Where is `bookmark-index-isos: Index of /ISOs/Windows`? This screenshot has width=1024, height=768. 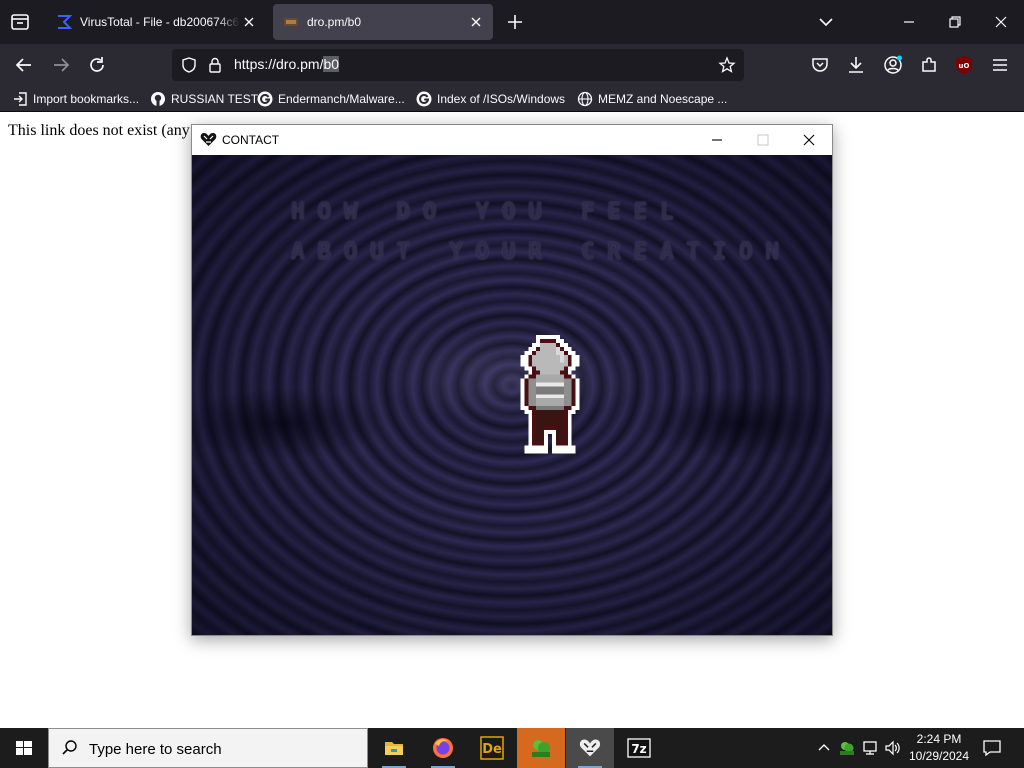
bookmark-index-isos: Index of /ISOs/Windows is located at coordinates (490, 99).